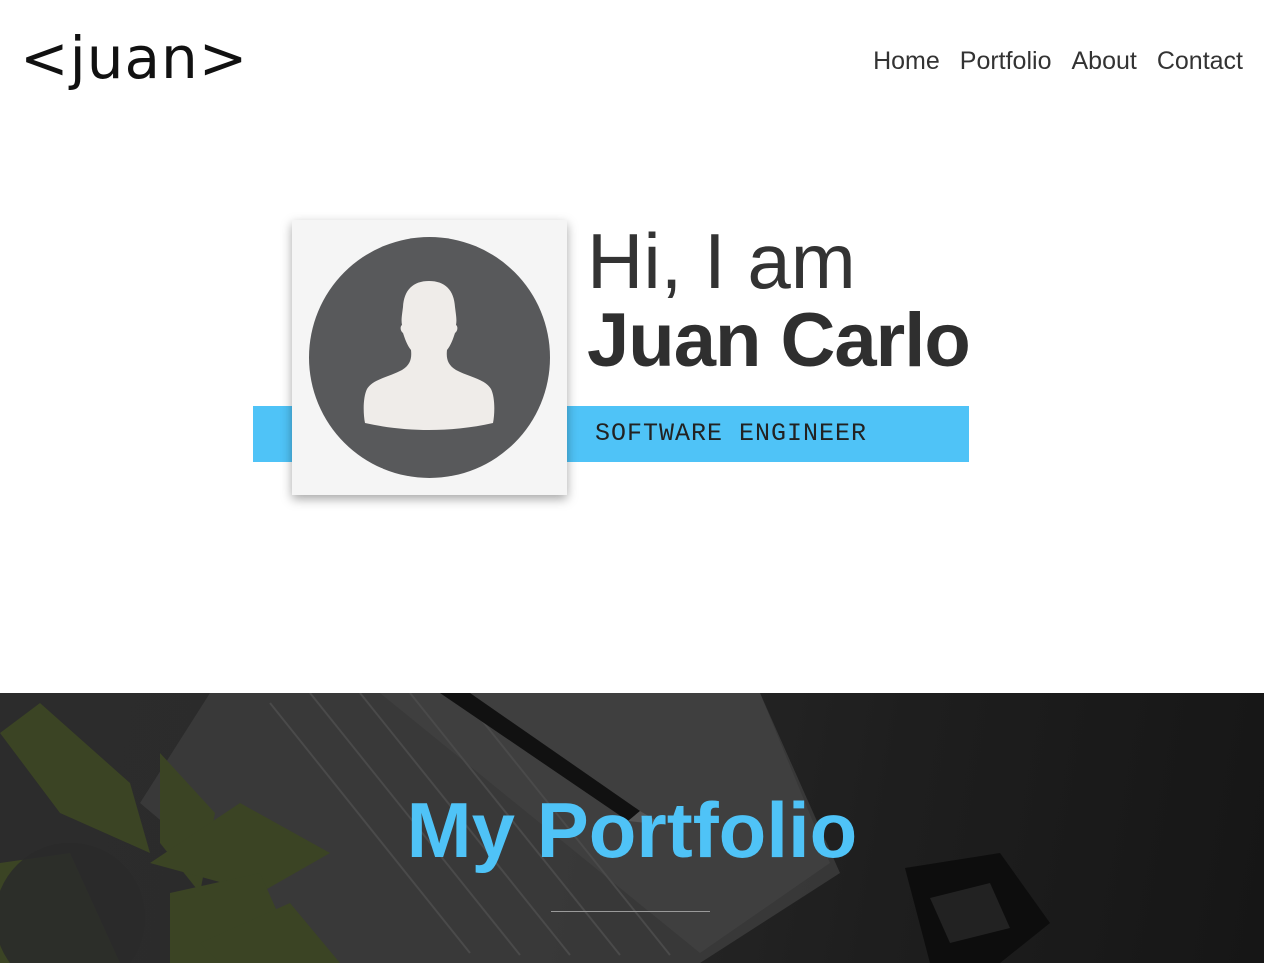  I want to click on user-silhouette-icon, so click(429, 357).